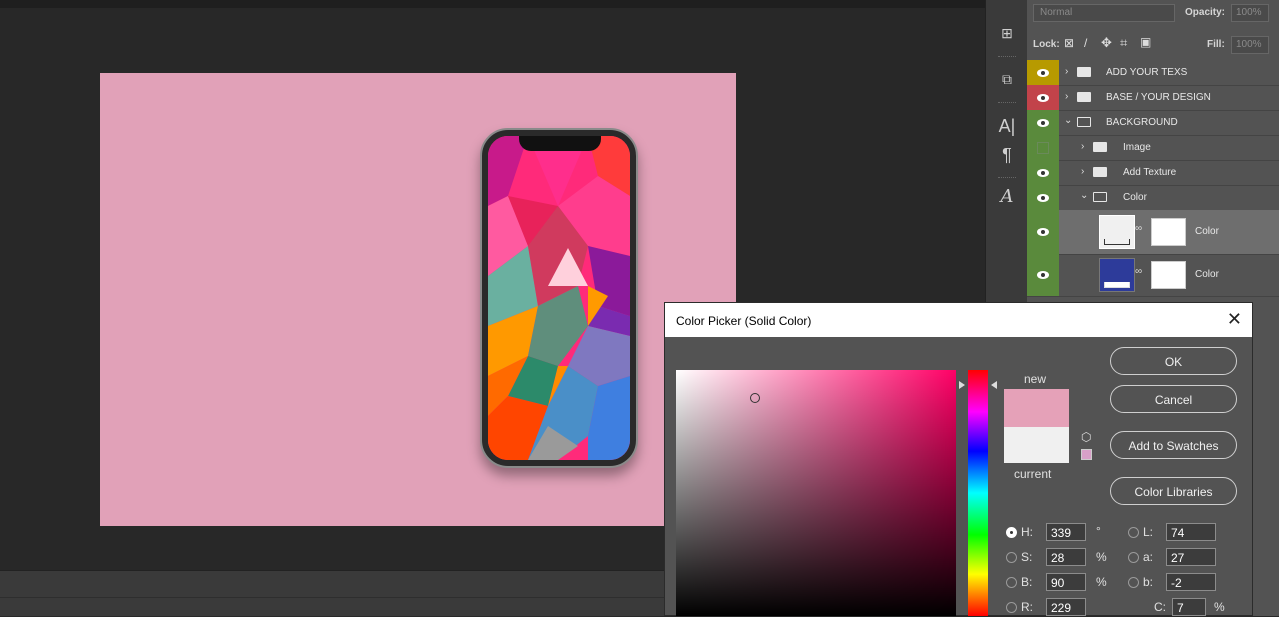  What do you see at coordinates (1011, 607) in the screenshot?
I see `red-radio` at bounding box center [1011, 607].